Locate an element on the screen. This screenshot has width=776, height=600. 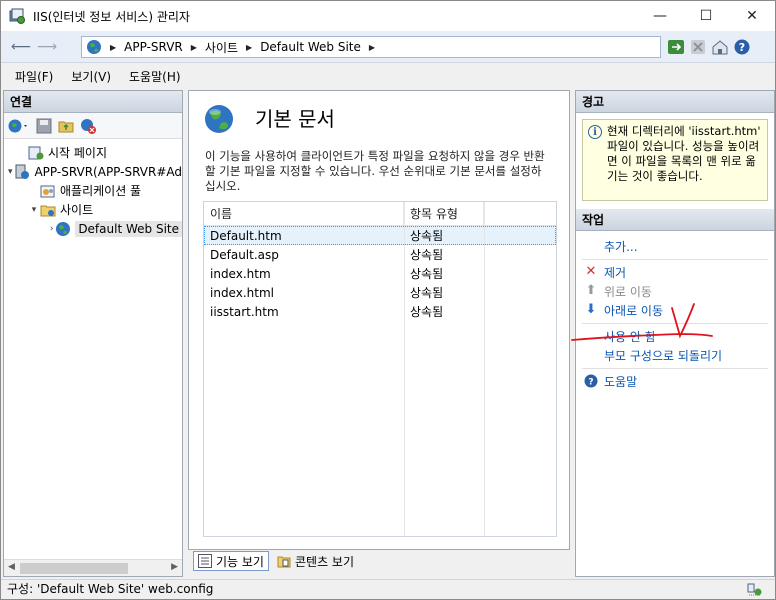
info-icon: i is located at coordinates (595, 132).